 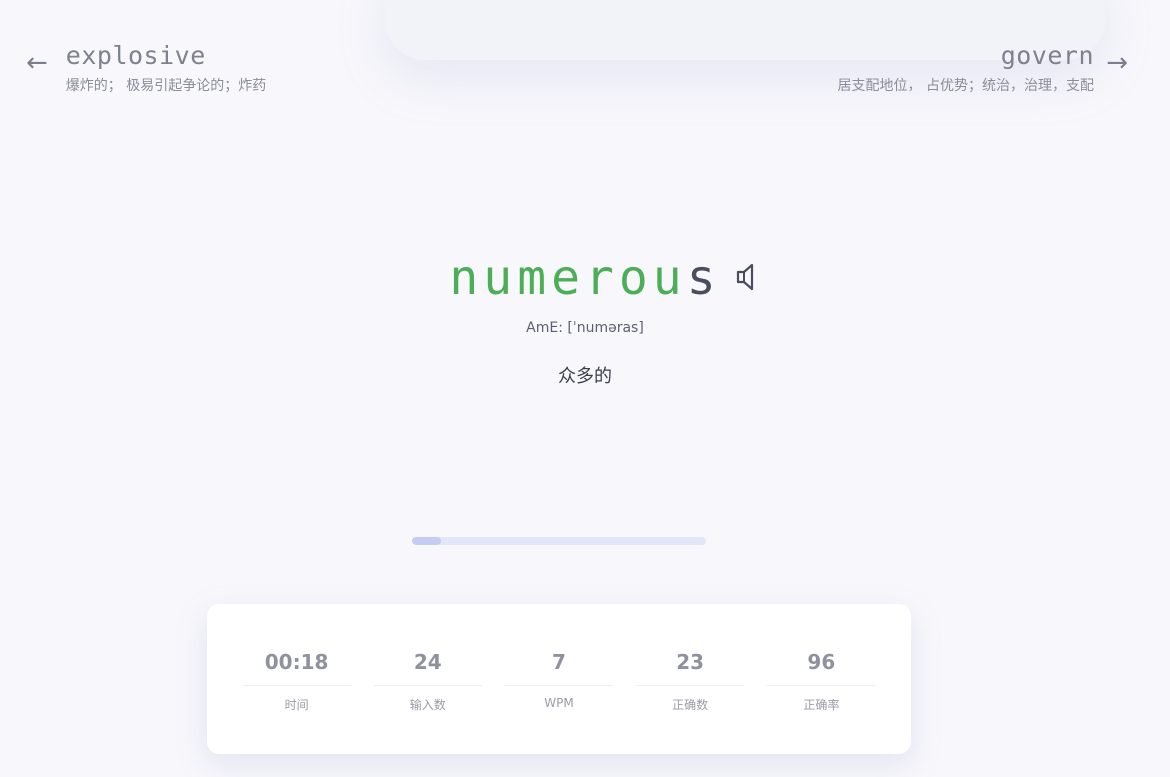 What do you see at coordinates (746, 277) in the screenshot?
I see `speaker-icon` at bounding box center [746, 277].